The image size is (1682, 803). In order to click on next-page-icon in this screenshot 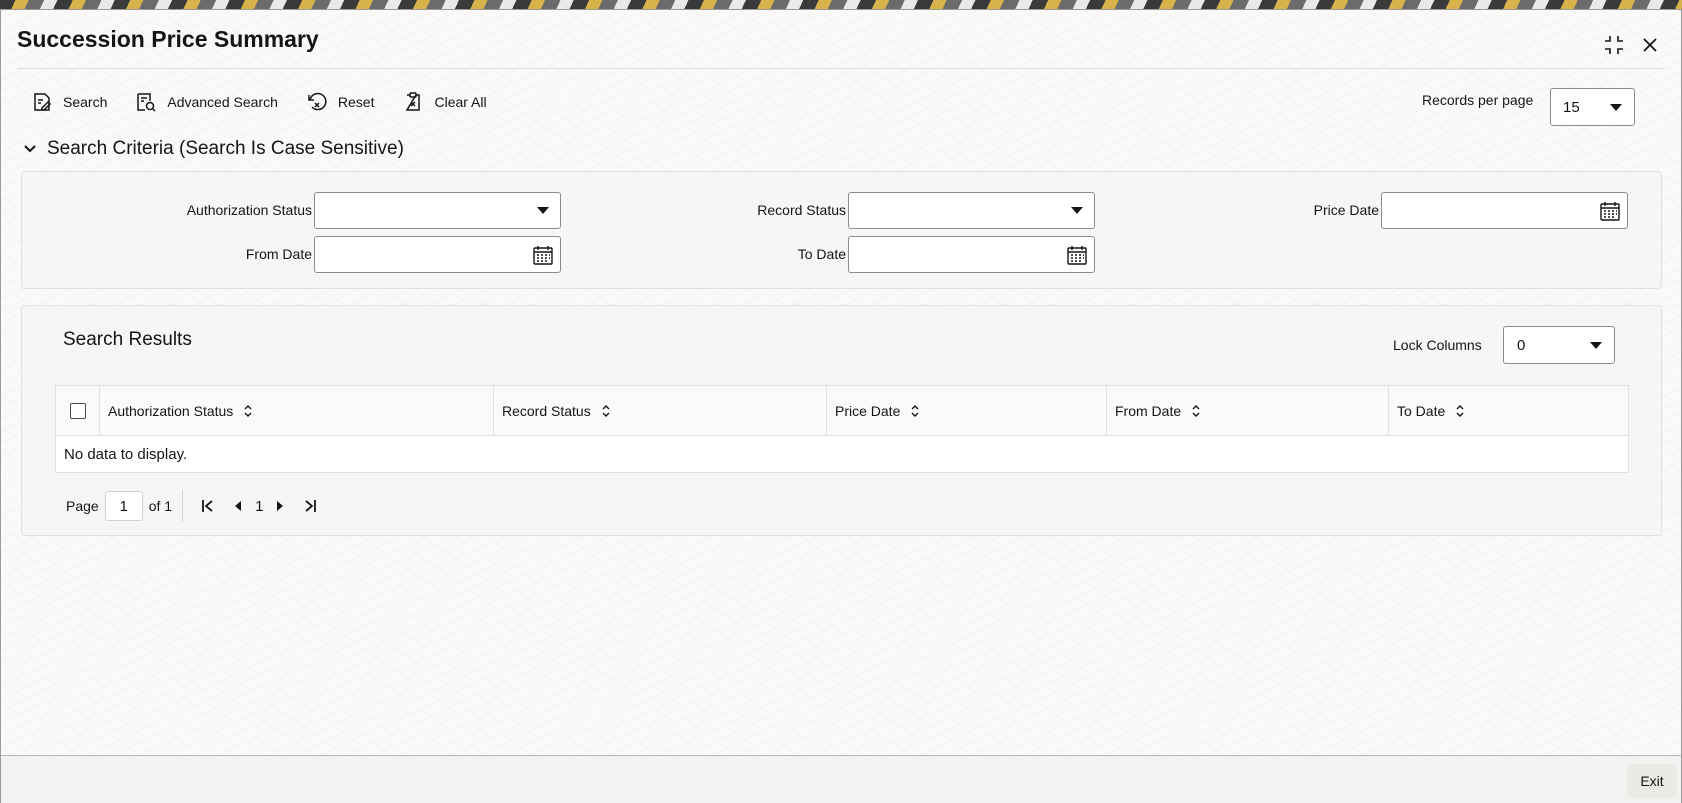, I will do `click(280, 506)`.